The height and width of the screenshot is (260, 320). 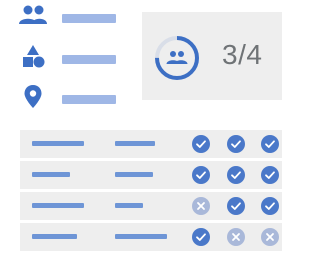 I want to click on shapes-icon, so click(x=33, y=57).